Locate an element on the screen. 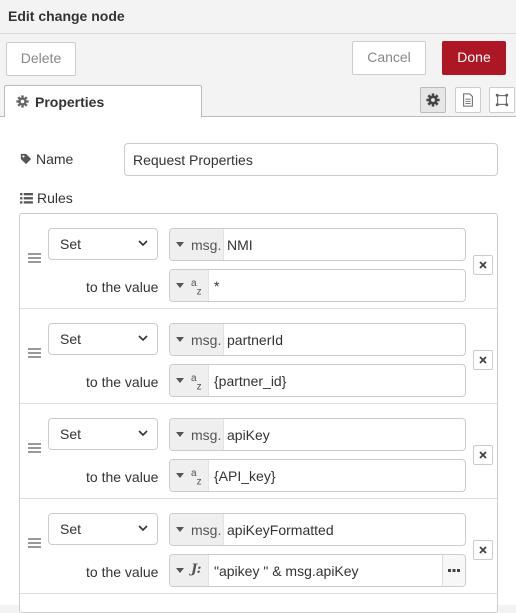  tab-properties: Properties is located at coordinates (103, 101).